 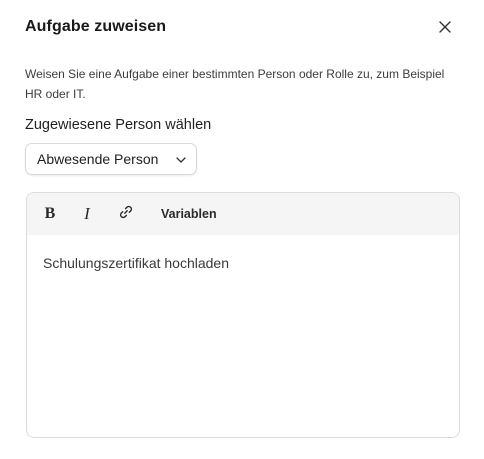 What do you see at coordinates (50, 214) in the screenshot?
I see `bold-button: B` at bounding box center [50, 214].